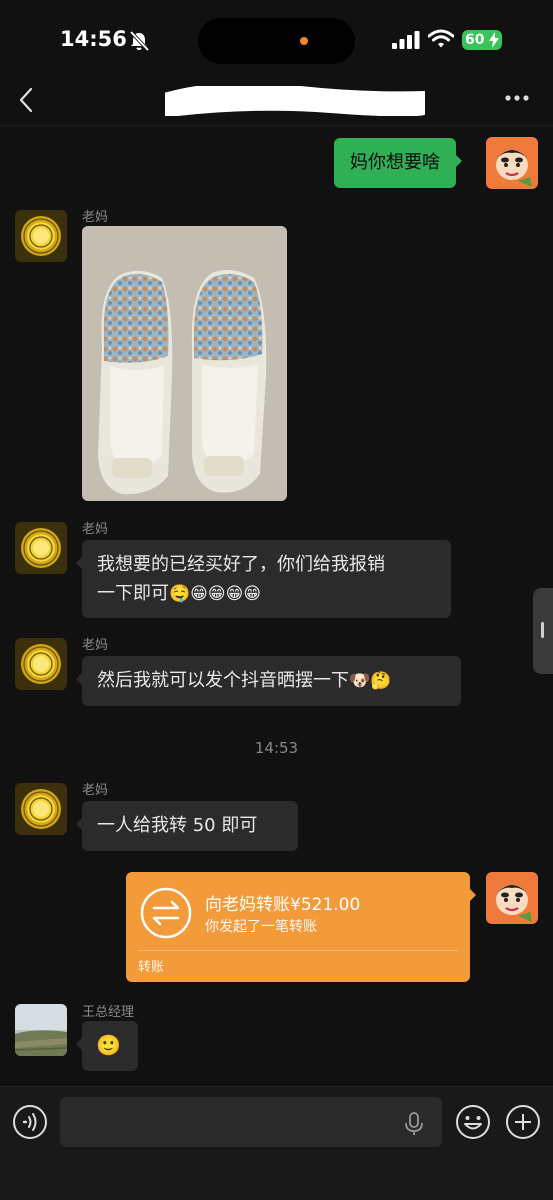  Describe the element at coordinates (177, 825) in the screenshot. I see `message-text: 一人给我转 50 即可` at that location.